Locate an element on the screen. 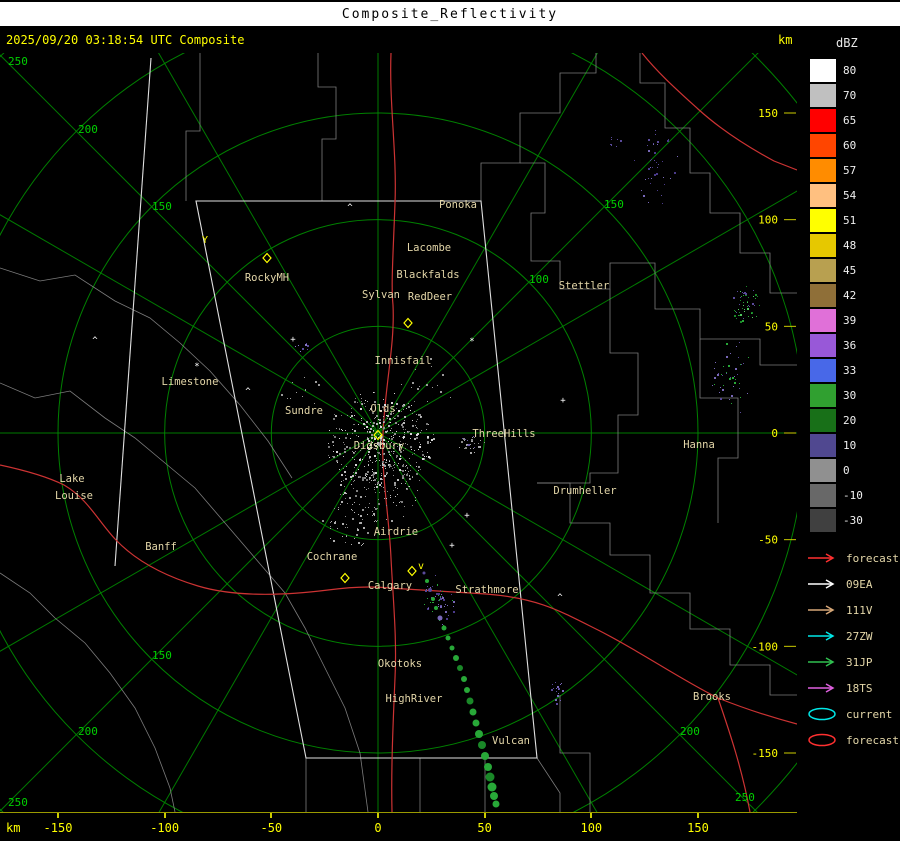 This screenshot has height=841, width=900. svg-text: 200 is located at coordinates (690, 731).